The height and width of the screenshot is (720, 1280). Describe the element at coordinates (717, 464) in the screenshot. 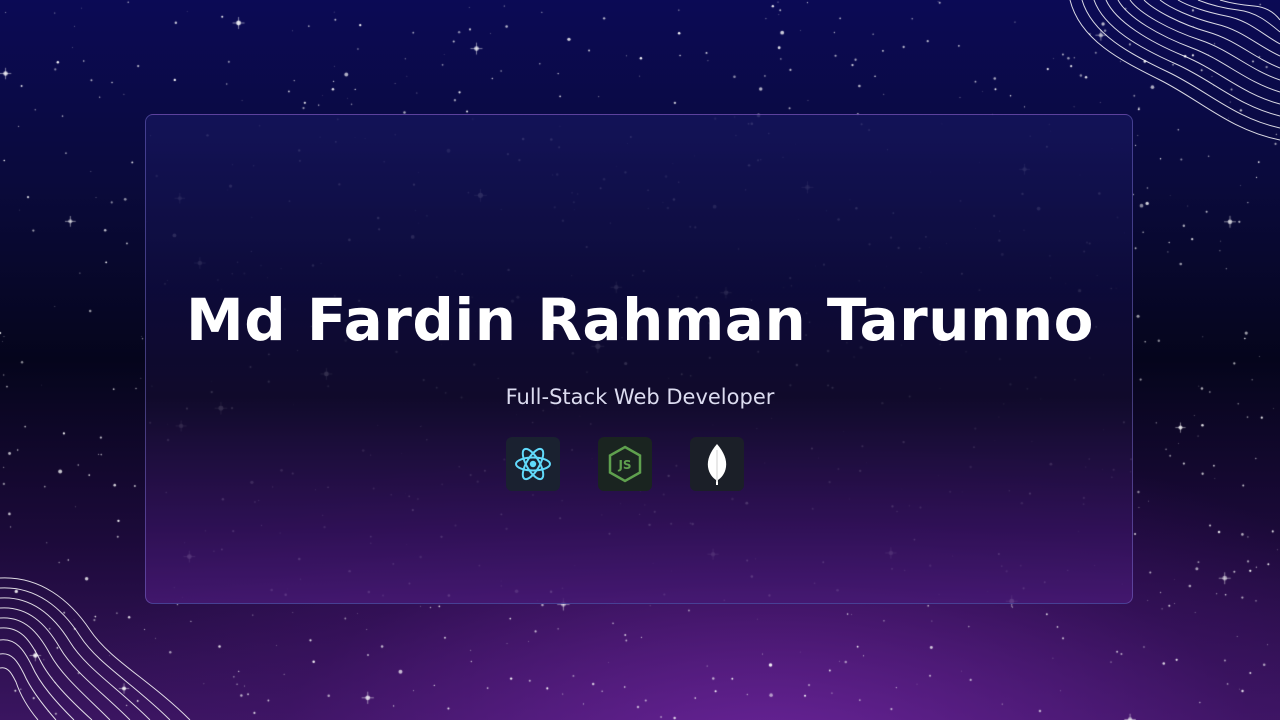

I see `mongodb-icon` at that location.